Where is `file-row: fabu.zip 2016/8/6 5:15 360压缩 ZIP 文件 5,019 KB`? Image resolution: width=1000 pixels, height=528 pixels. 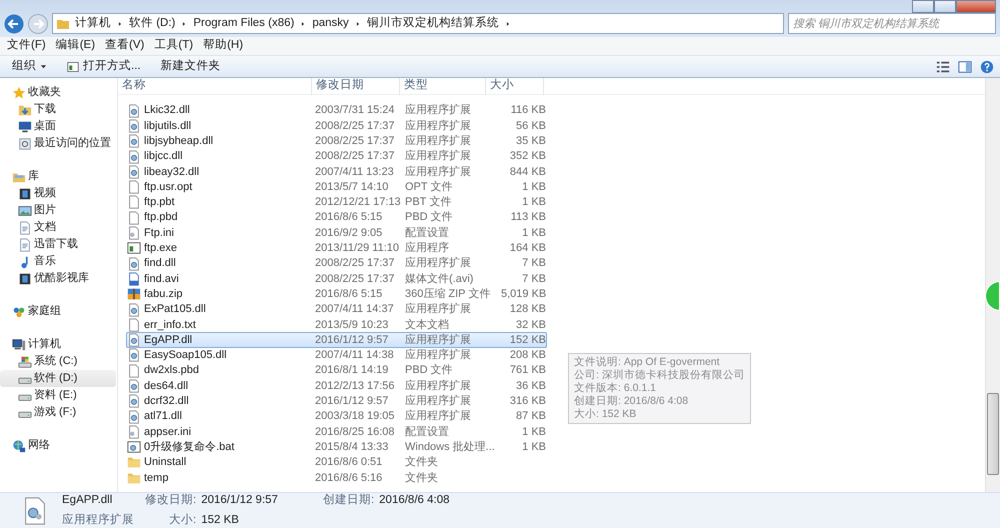
file-row: fabu.zip 2016/8/6 5:15 360压缩 ZIP 文件 5,019 KB is located at coordinates (336, 294).